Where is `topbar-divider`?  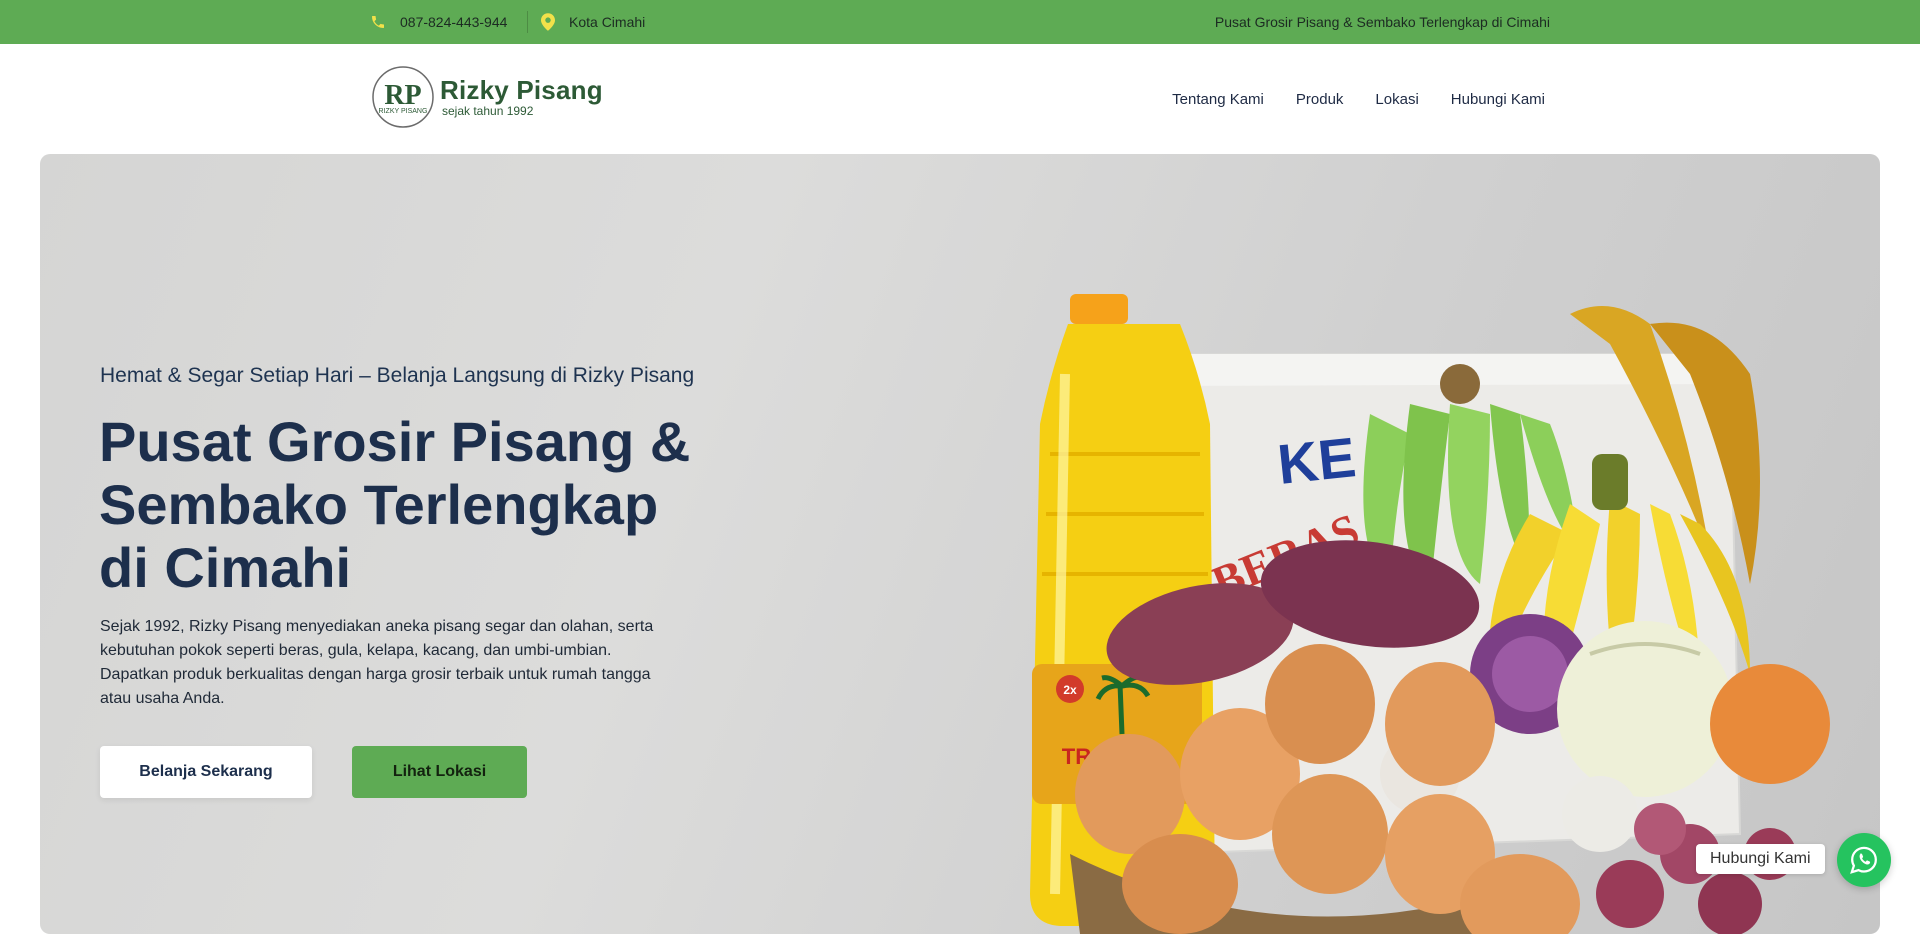 topbar-divider is located at coordinates (527, 22).